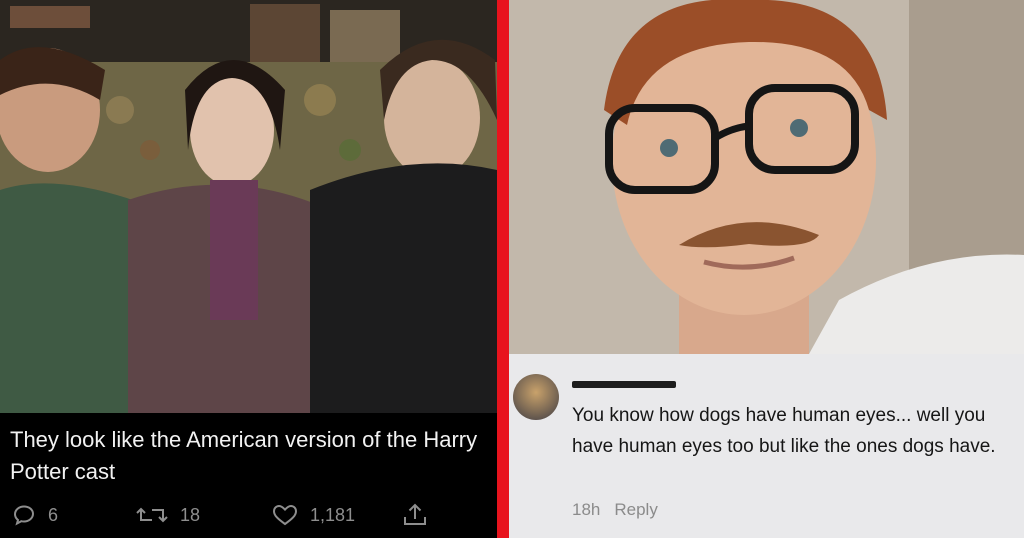 Image resolution: width=1024 pixels, height=538 pixels. What do you see at coordinates (536, 397) in the screenshot?
I see `avatar` at bounding box center [536, 397].